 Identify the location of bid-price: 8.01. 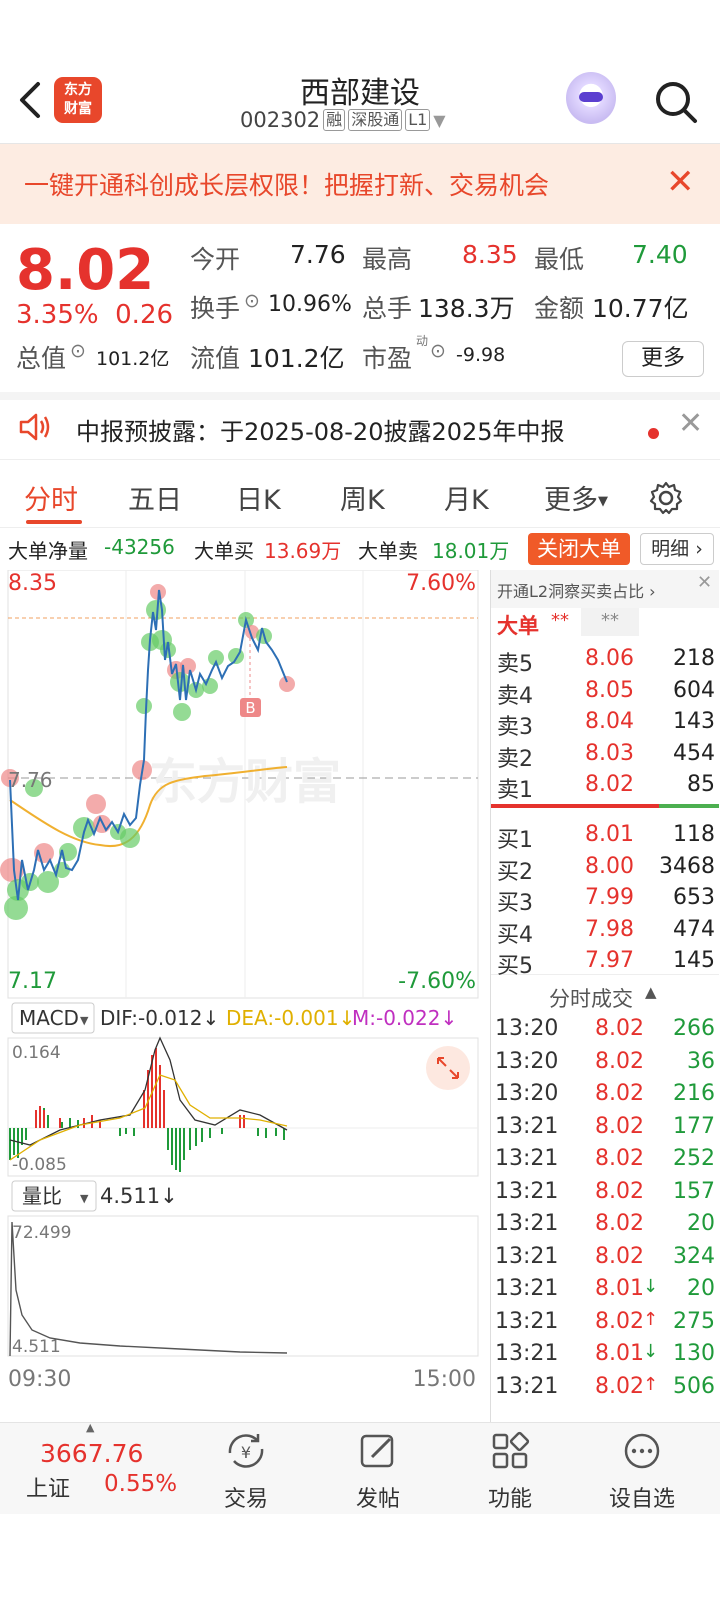
(609, 834).